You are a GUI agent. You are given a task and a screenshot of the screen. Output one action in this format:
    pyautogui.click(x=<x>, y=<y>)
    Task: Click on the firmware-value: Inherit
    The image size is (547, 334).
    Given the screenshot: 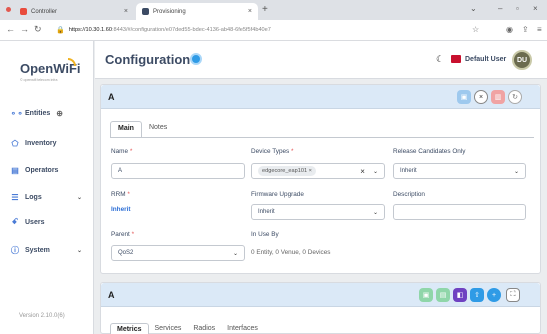 What is the action you would take?
    pyautogui.click(x=266, y=212)
    